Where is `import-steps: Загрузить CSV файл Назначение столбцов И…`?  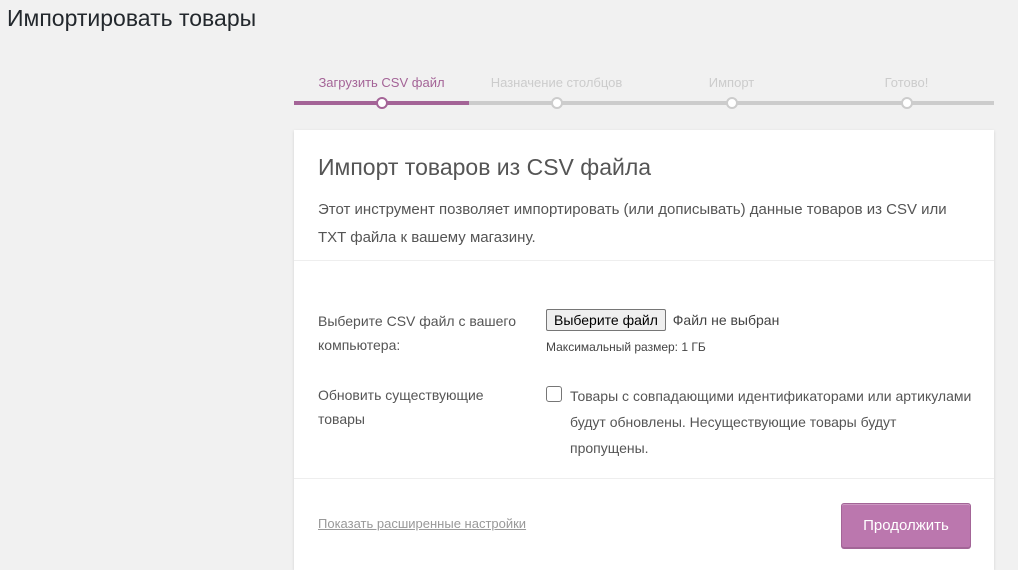
import-steps: Загрузить CSV файл Назначение столбцов И… is located at coordinates (644, 92).